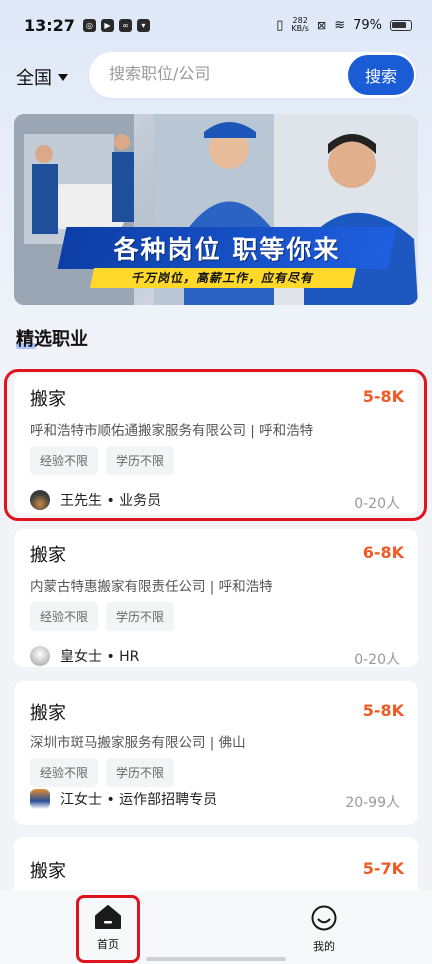 This screenshot has width=432, height=964. What do you see at coordinates (151, 587) in the screenshot?
I see `job-company: 内蒙古特惠搬家有限责任公司 | 呼和浩特` at bounding box center [151, 587].